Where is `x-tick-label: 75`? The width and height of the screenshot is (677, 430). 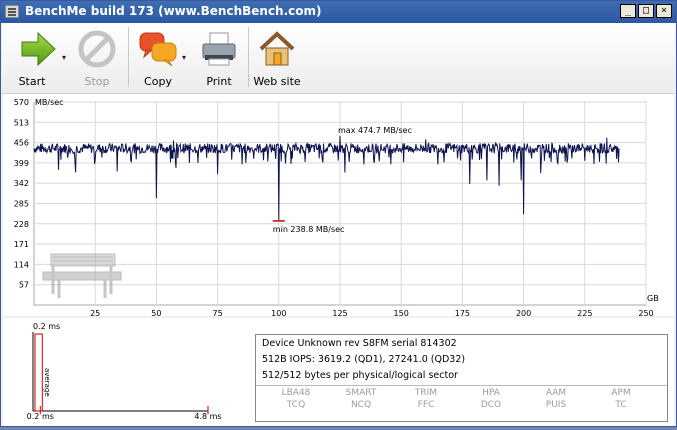
x-tick-label: 75 is located at coordinates (218, 312).